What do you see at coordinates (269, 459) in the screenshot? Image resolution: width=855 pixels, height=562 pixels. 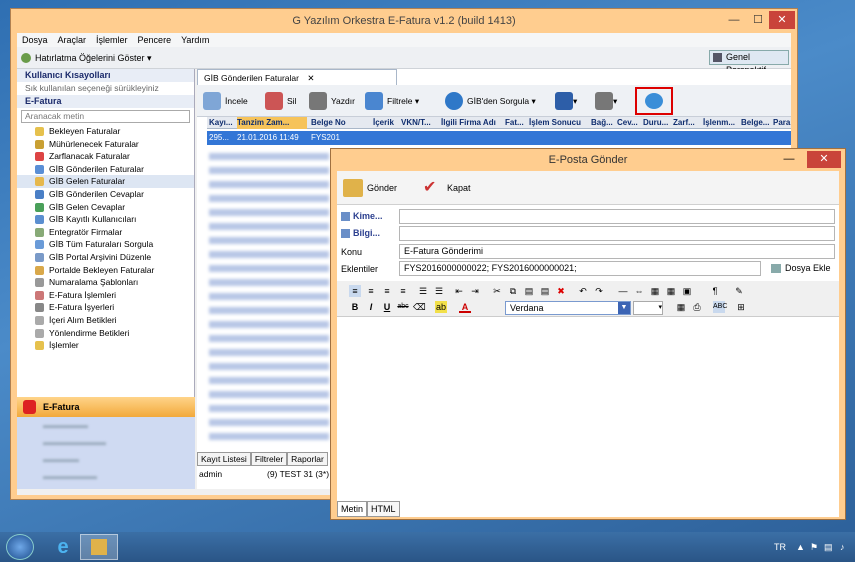 I see `tab-filters: Filtreler` at bounding box center [269, 459].